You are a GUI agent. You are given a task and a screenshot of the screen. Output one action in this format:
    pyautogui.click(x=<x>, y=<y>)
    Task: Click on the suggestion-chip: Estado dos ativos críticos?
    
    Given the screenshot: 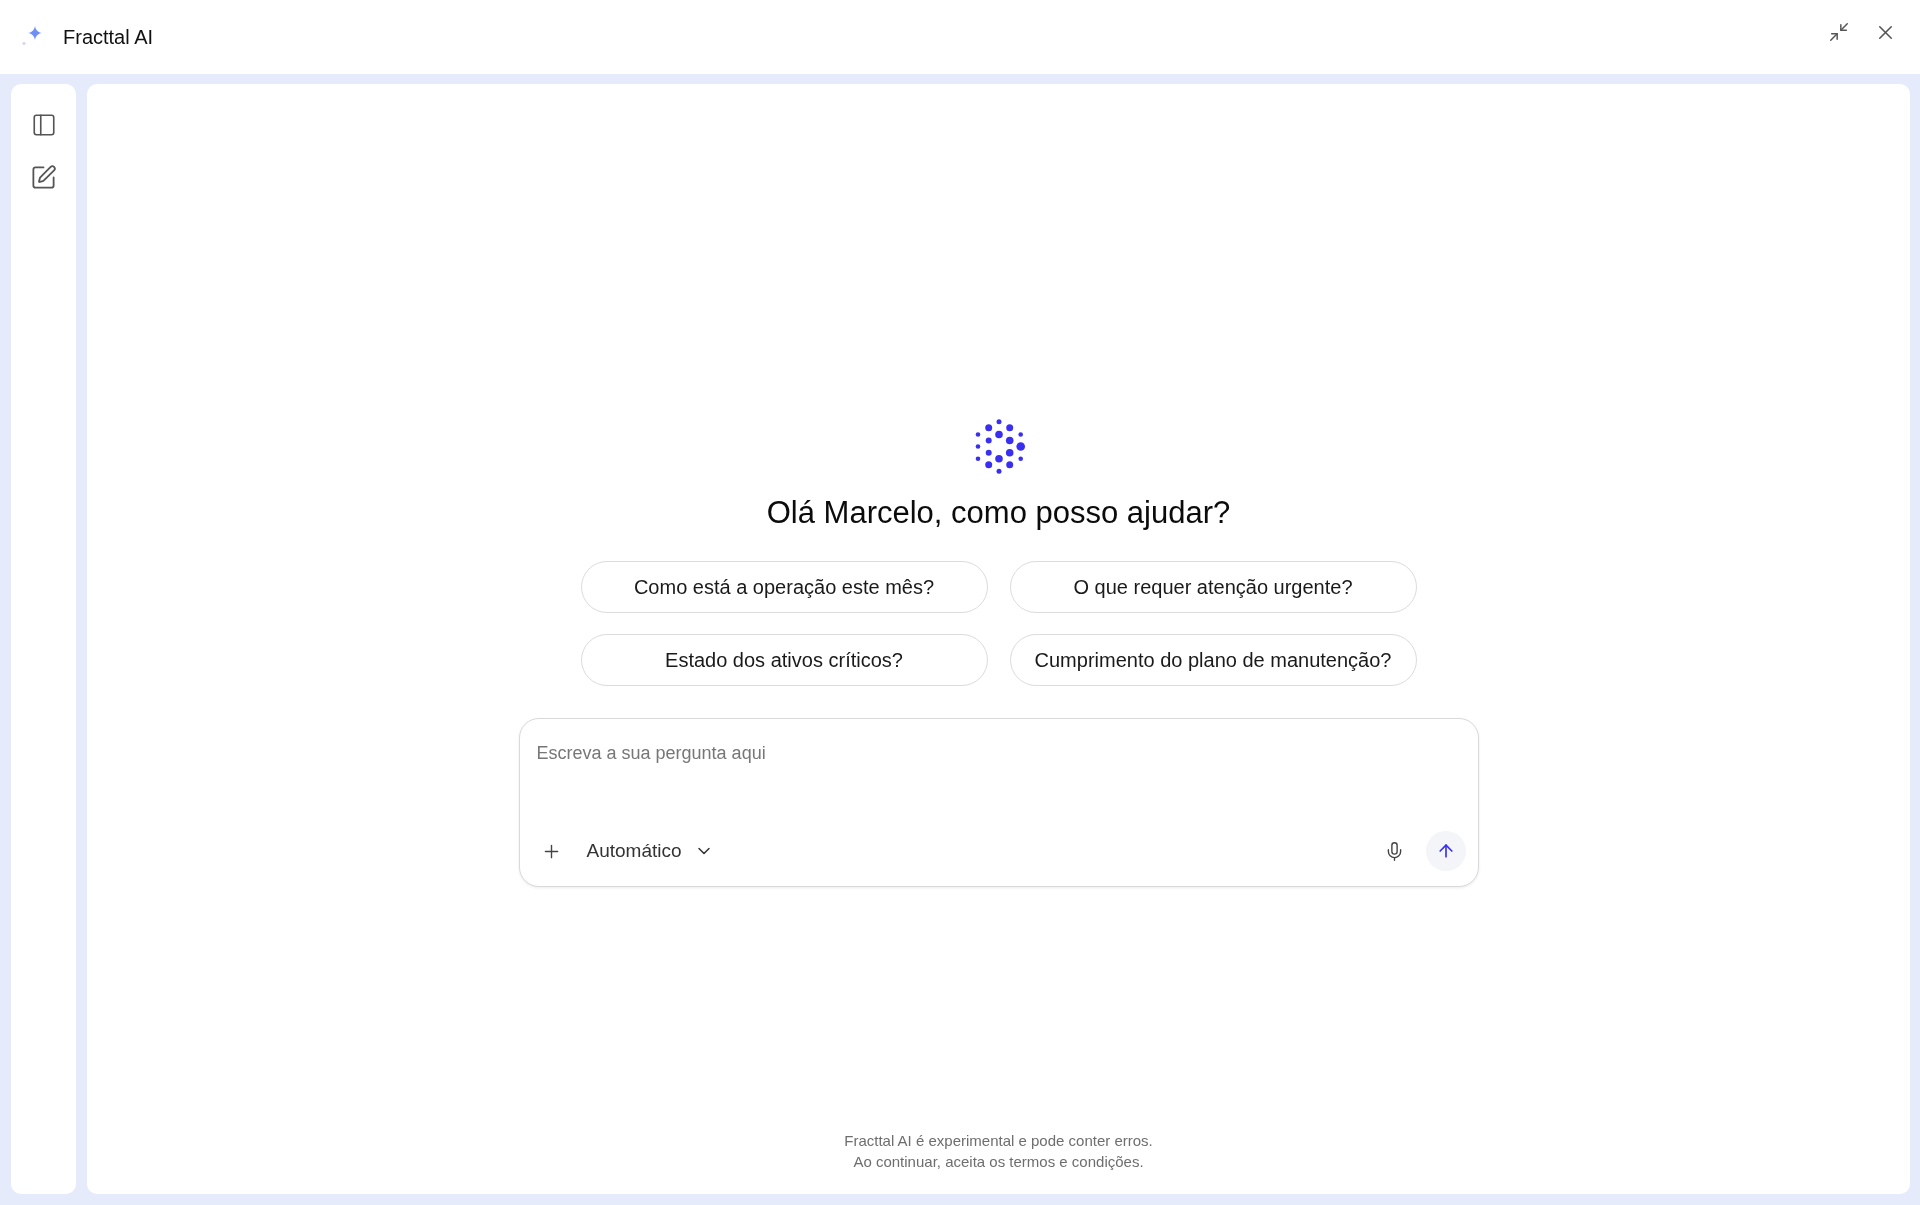 What is the action you would take?
    pyautogui.click(x=784, y=660)
    